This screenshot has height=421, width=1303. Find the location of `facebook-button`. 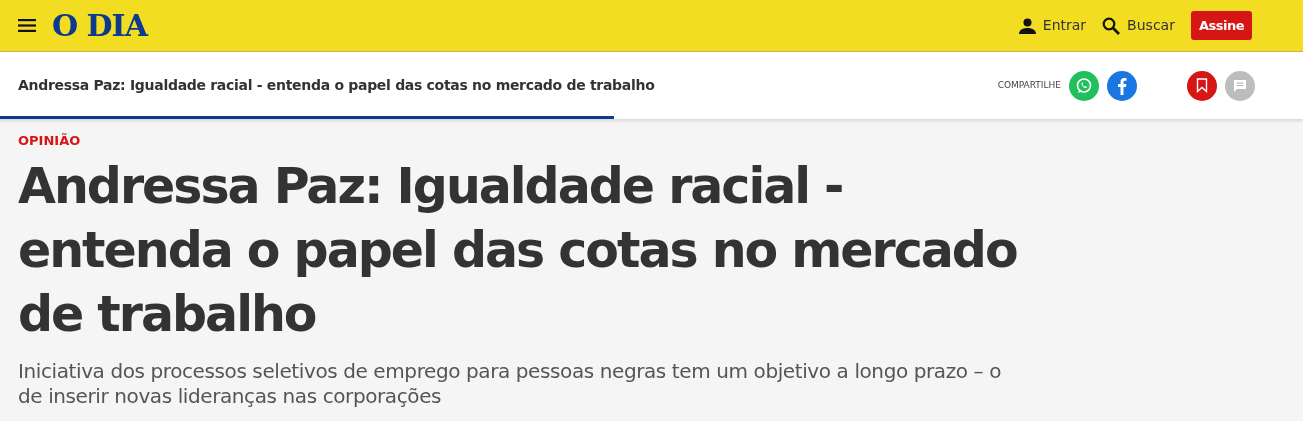

facebook-button is located at coordinates (1122, 85).